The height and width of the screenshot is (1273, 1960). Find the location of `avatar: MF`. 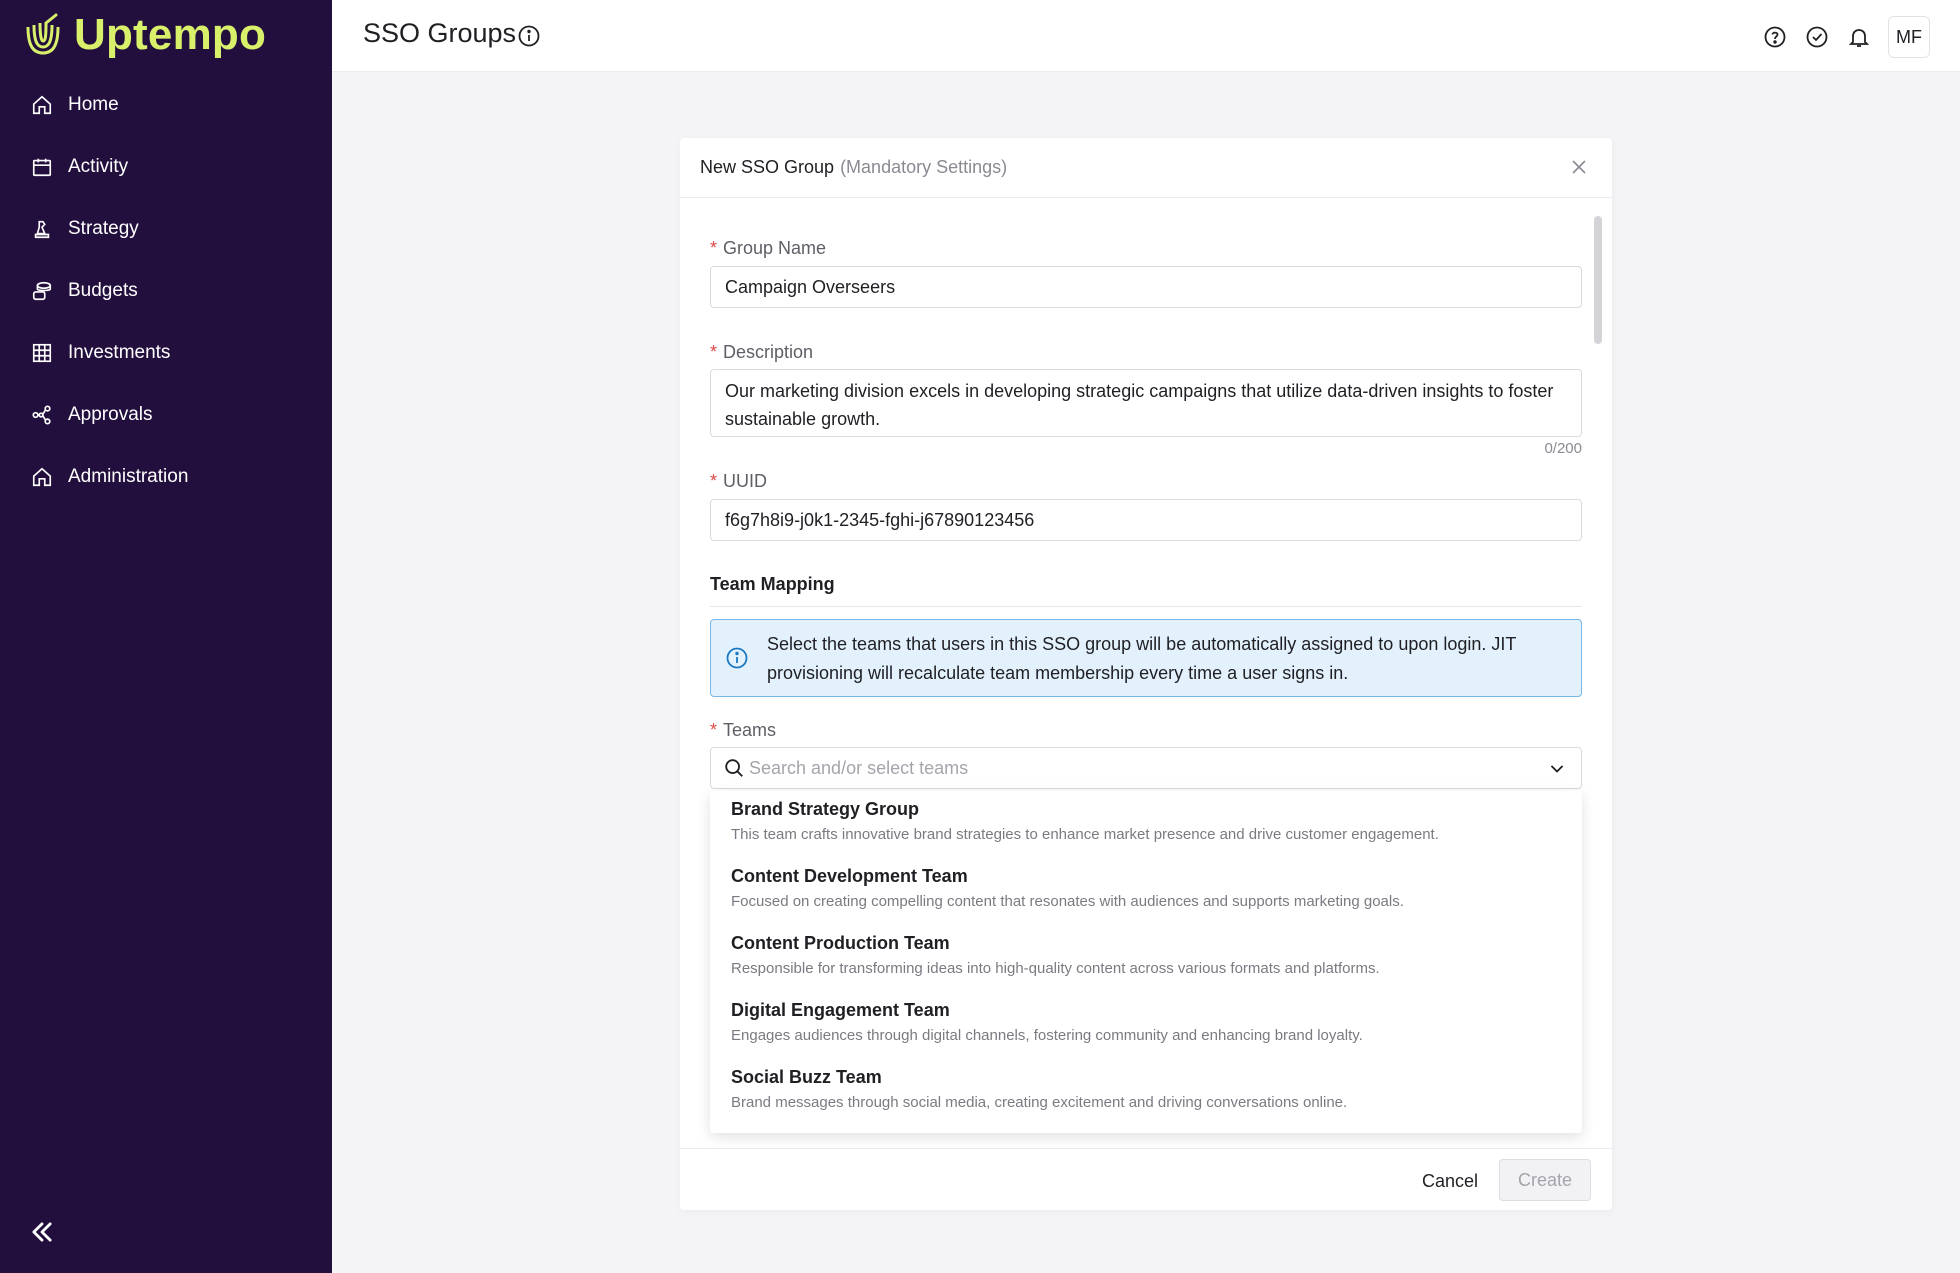

avatar: MF is located at coordinates (1909, 37).